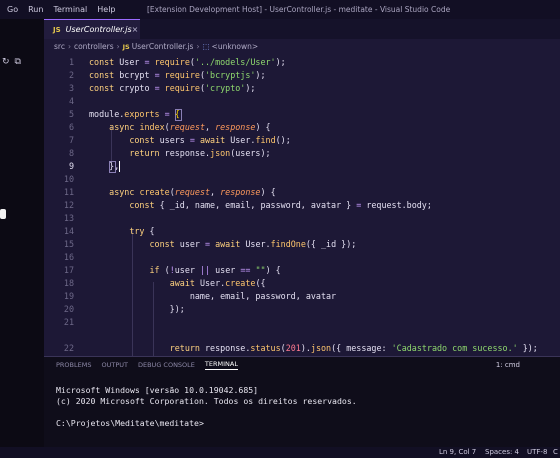  What do you see at coordinates (502, 452) in the screenshot?
I see `status-indentation: Spaces: 4` at bounding box center [502, 452].